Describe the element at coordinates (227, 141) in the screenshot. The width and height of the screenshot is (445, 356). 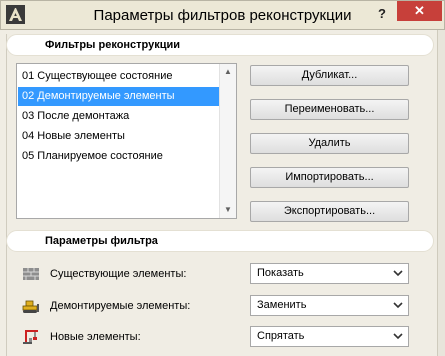
I see `list-scrollbar: ▲ ▼` at that location.